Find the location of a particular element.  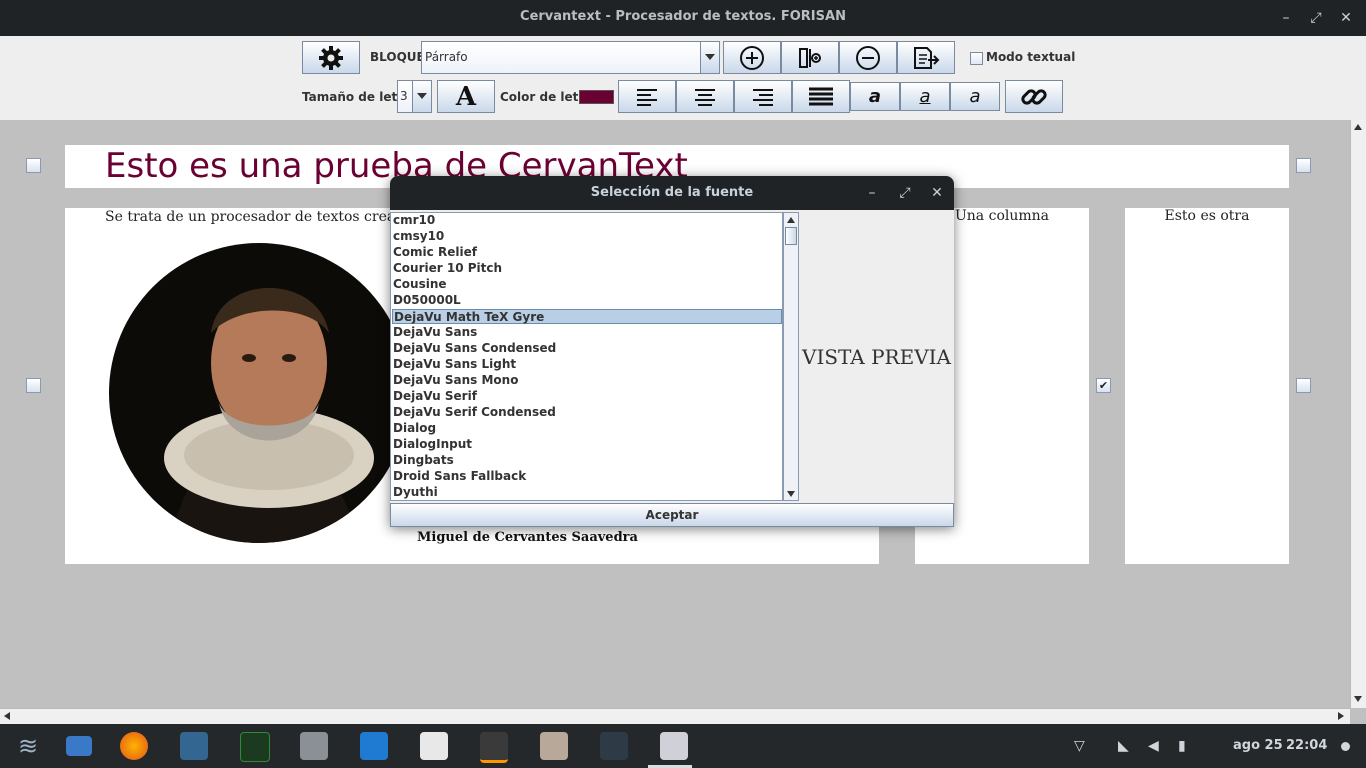

taskbar: ≋ ▽ ◣ ◀ ▮ ago 25 22:04 is located at coordinates (683, 746).